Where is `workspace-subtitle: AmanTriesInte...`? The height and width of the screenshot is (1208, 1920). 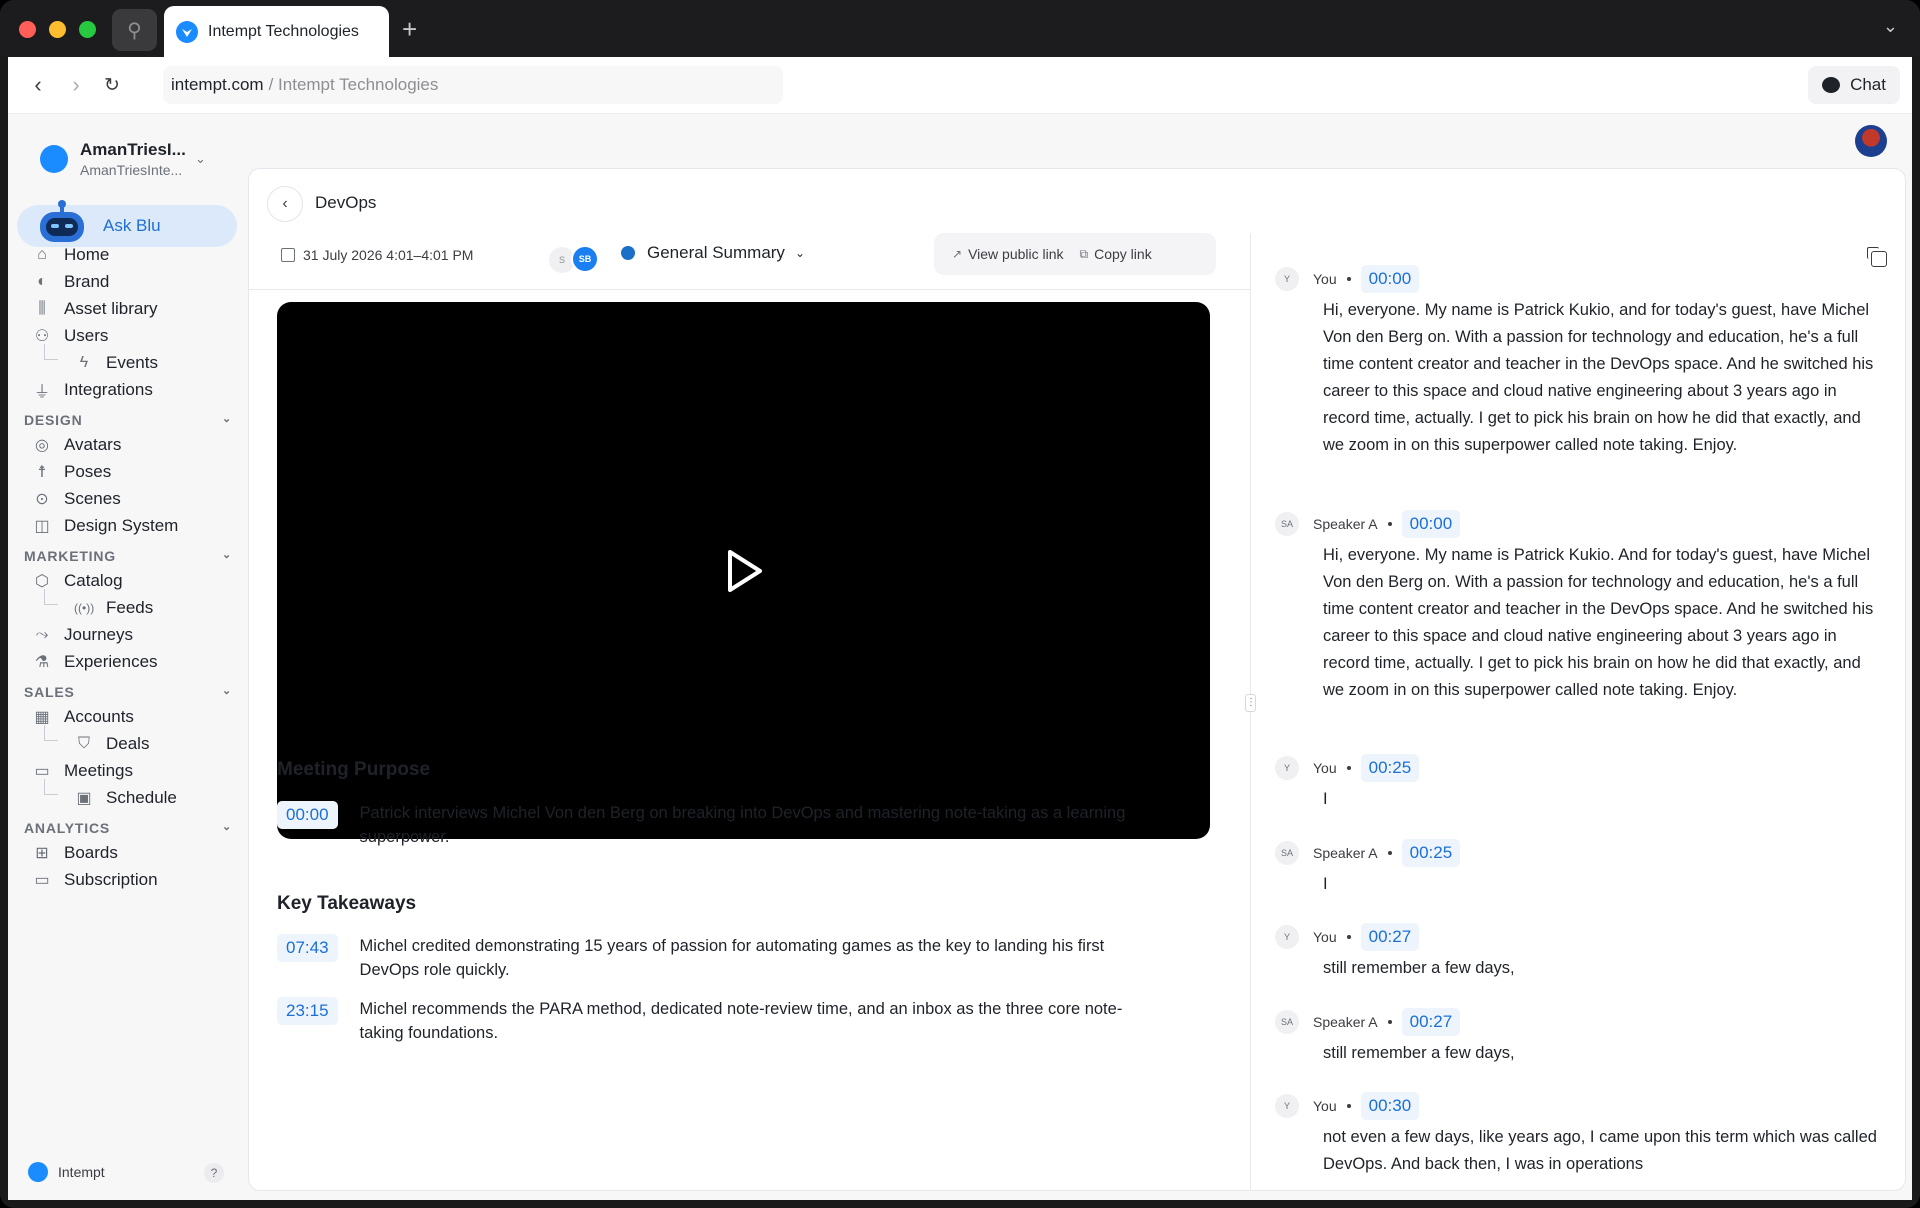 workspace-subtitle: AmanTriesInte... is located at coordinates (131, 170).